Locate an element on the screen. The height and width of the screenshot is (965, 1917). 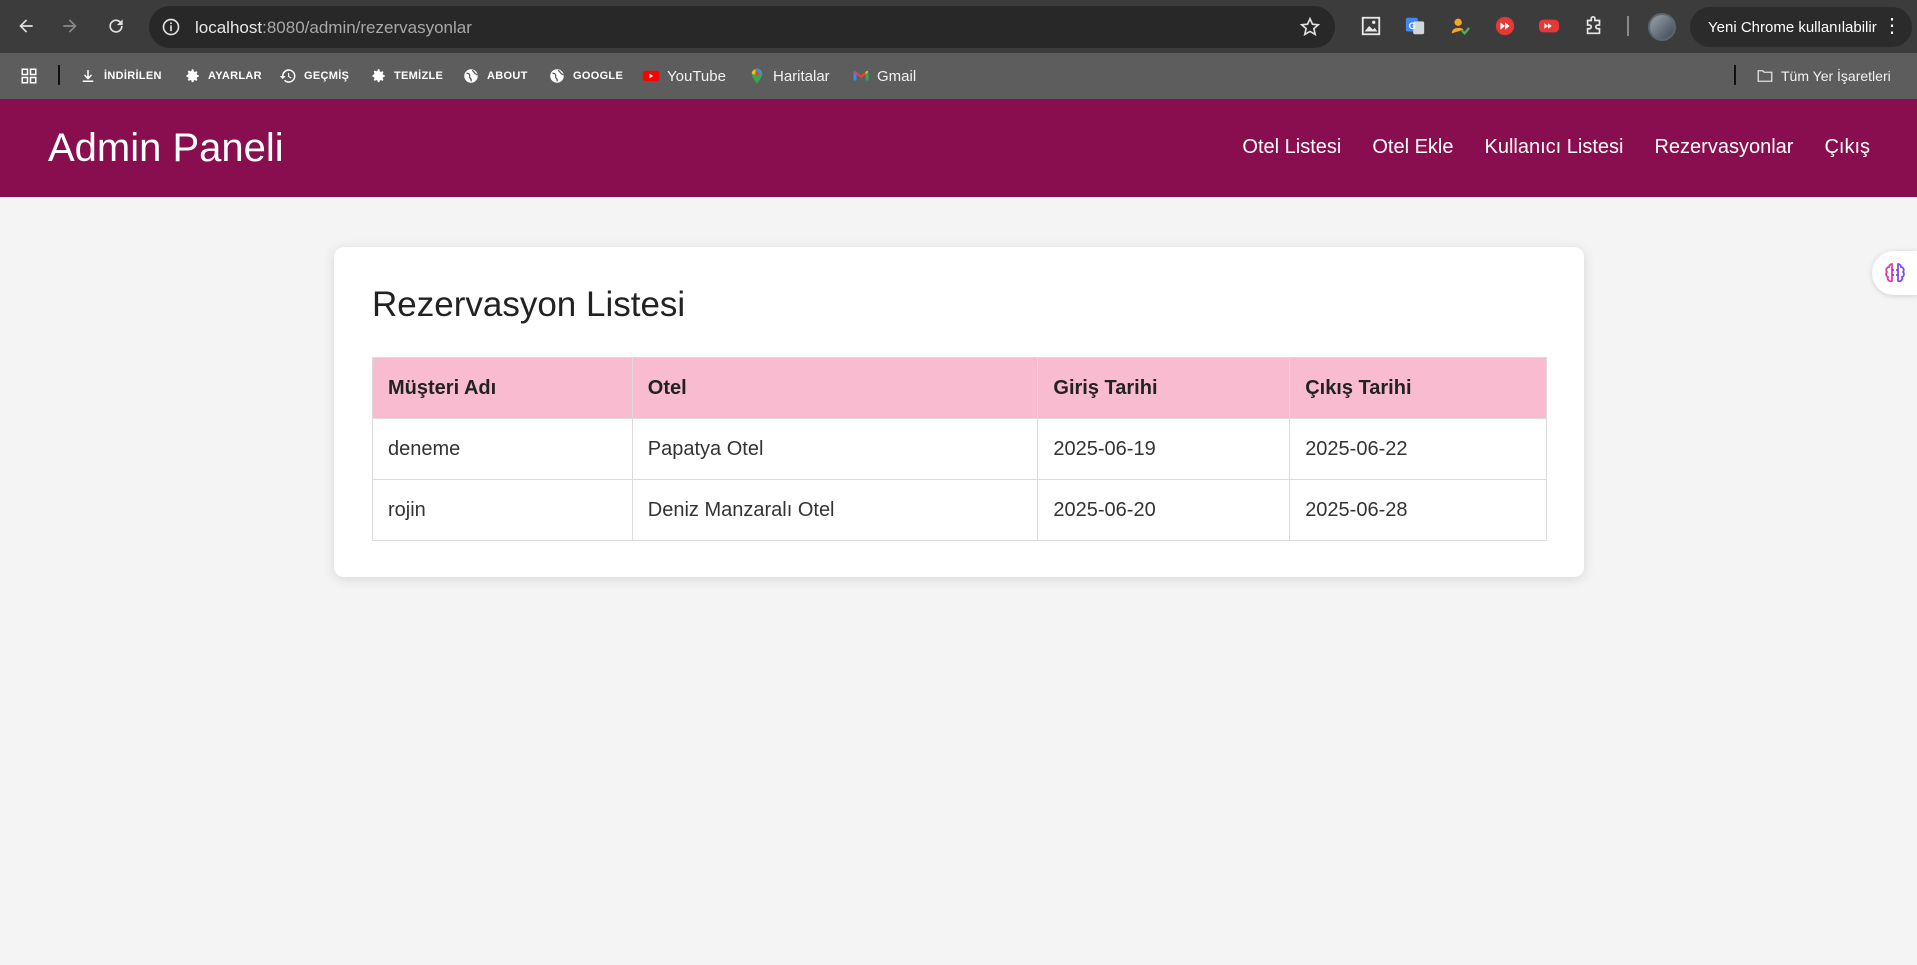
nav-kullanici-listesi: Kullanıcı Listesi is located at coordinates (1554, 147).